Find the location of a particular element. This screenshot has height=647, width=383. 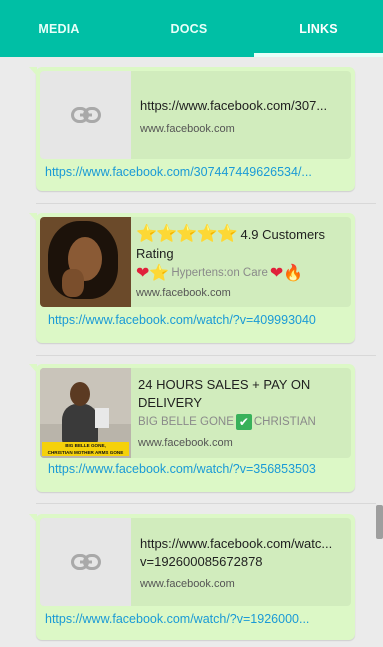

preview-title: ⭐⭐⭐⭐⭐ 4.9 Customers is located at coordinates (230, 234).